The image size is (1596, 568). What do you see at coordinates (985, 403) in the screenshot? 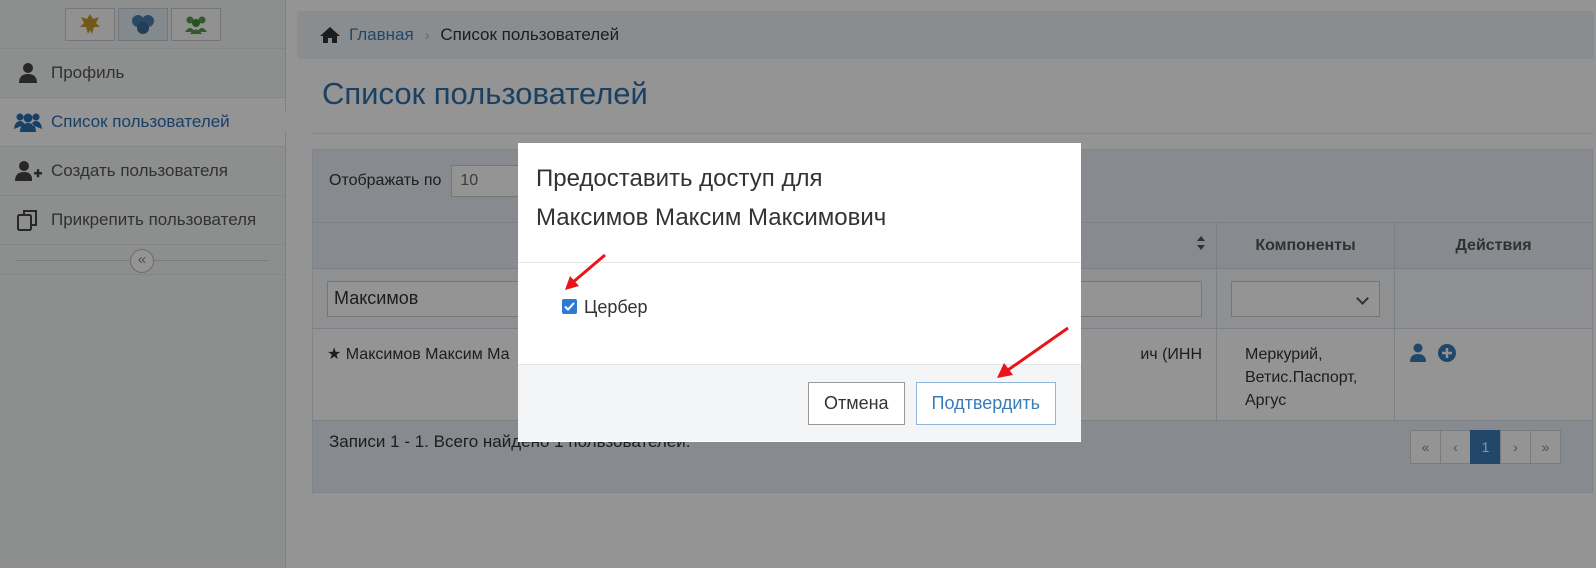
I see `confirm-button: Подтвердить` at bounding box center [985, 403].